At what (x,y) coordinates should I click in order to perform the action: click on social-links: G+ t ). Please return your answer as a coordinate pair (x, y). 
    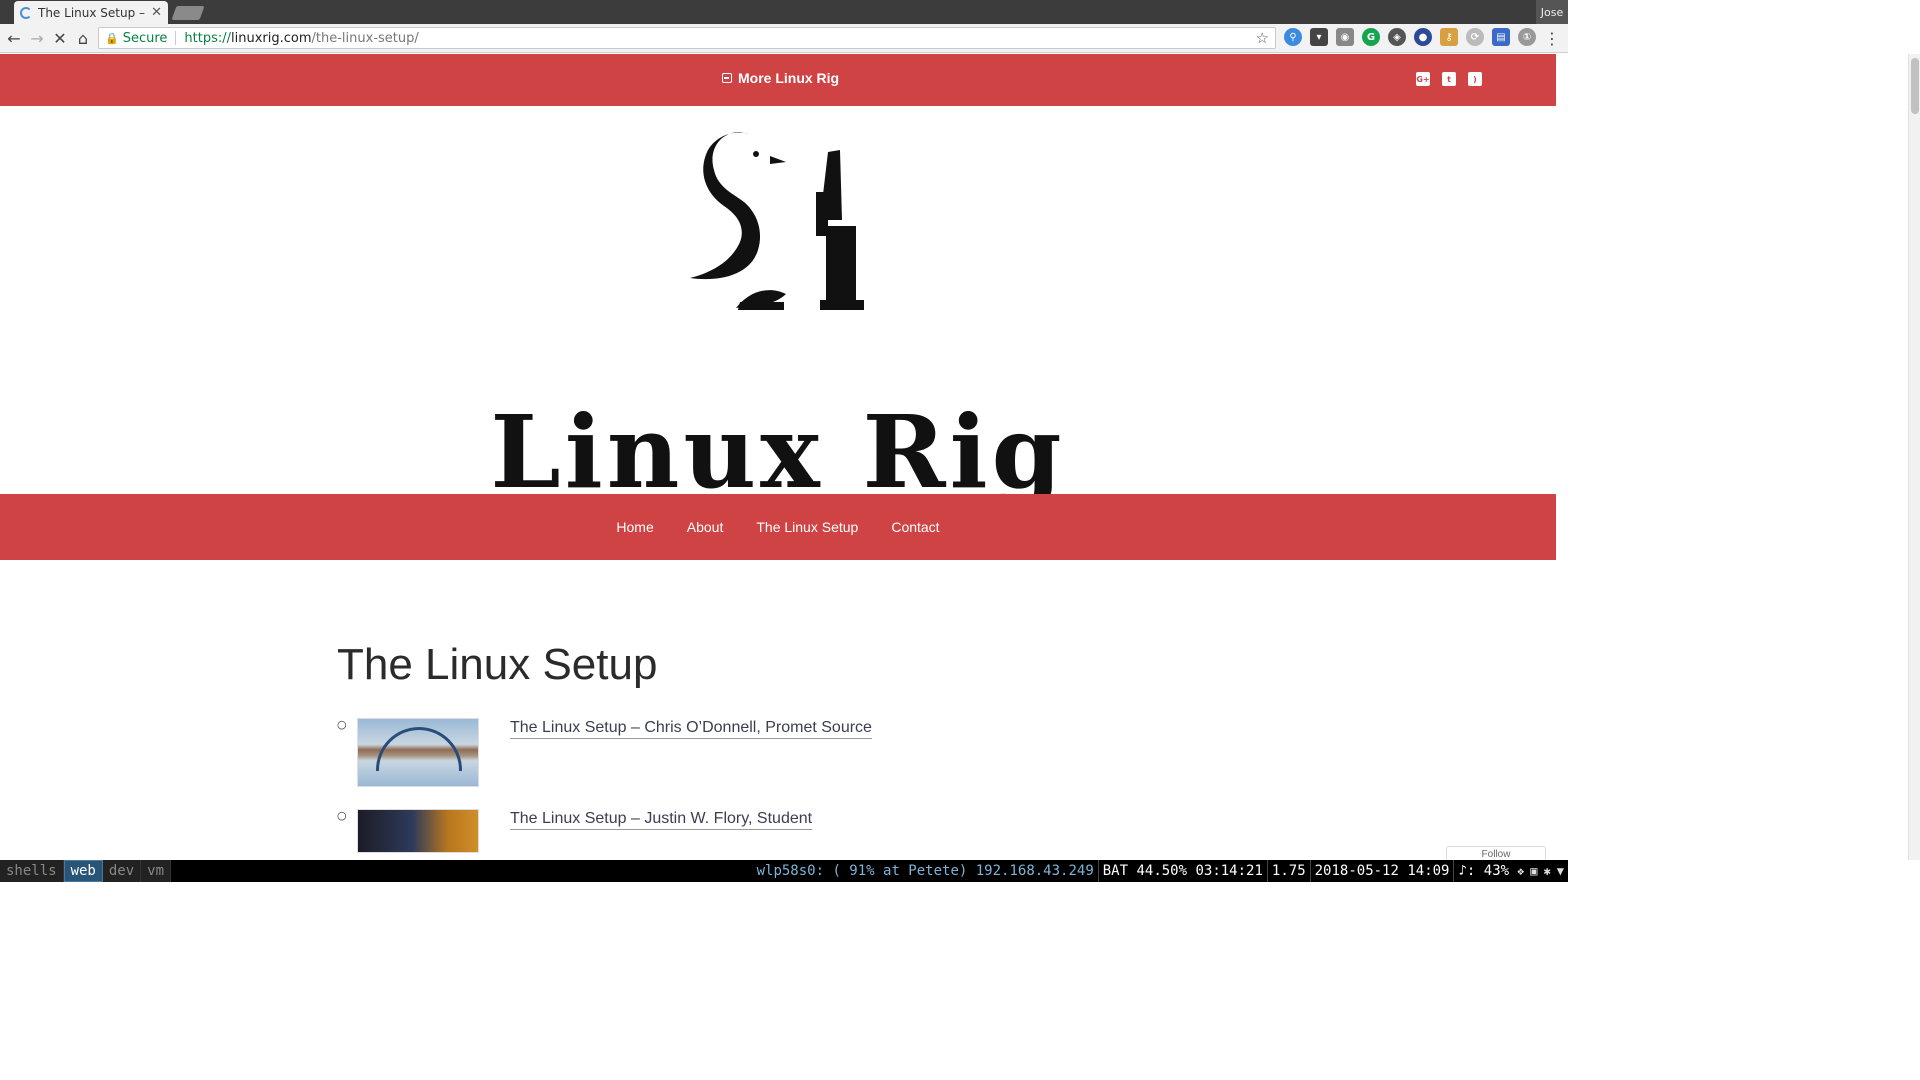
    Looking at the image, I should click on (1449, 79).